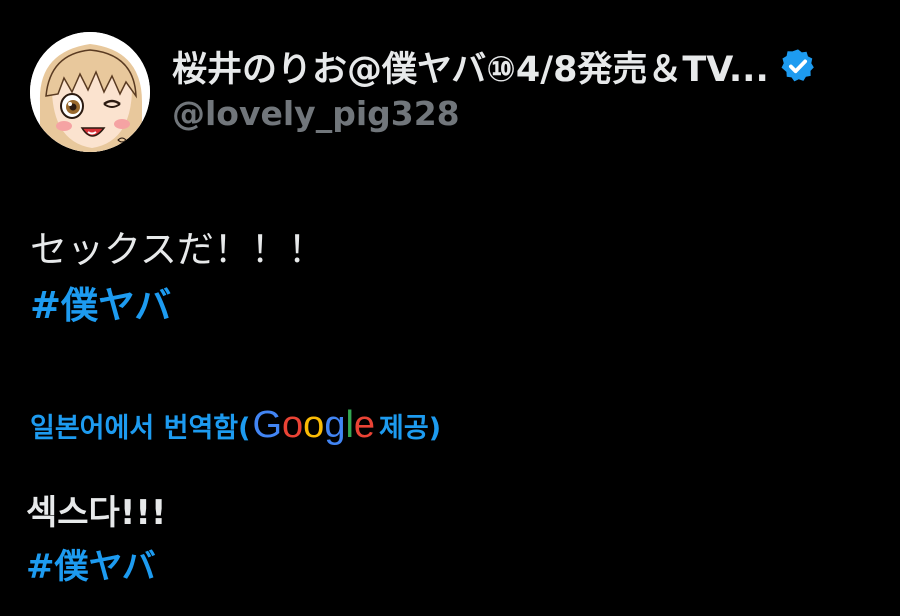 This screenshot has height=616, width=900. I want to click on tweet-body: セックスだ！！！ #僕ヤバ, so click(177, 278).